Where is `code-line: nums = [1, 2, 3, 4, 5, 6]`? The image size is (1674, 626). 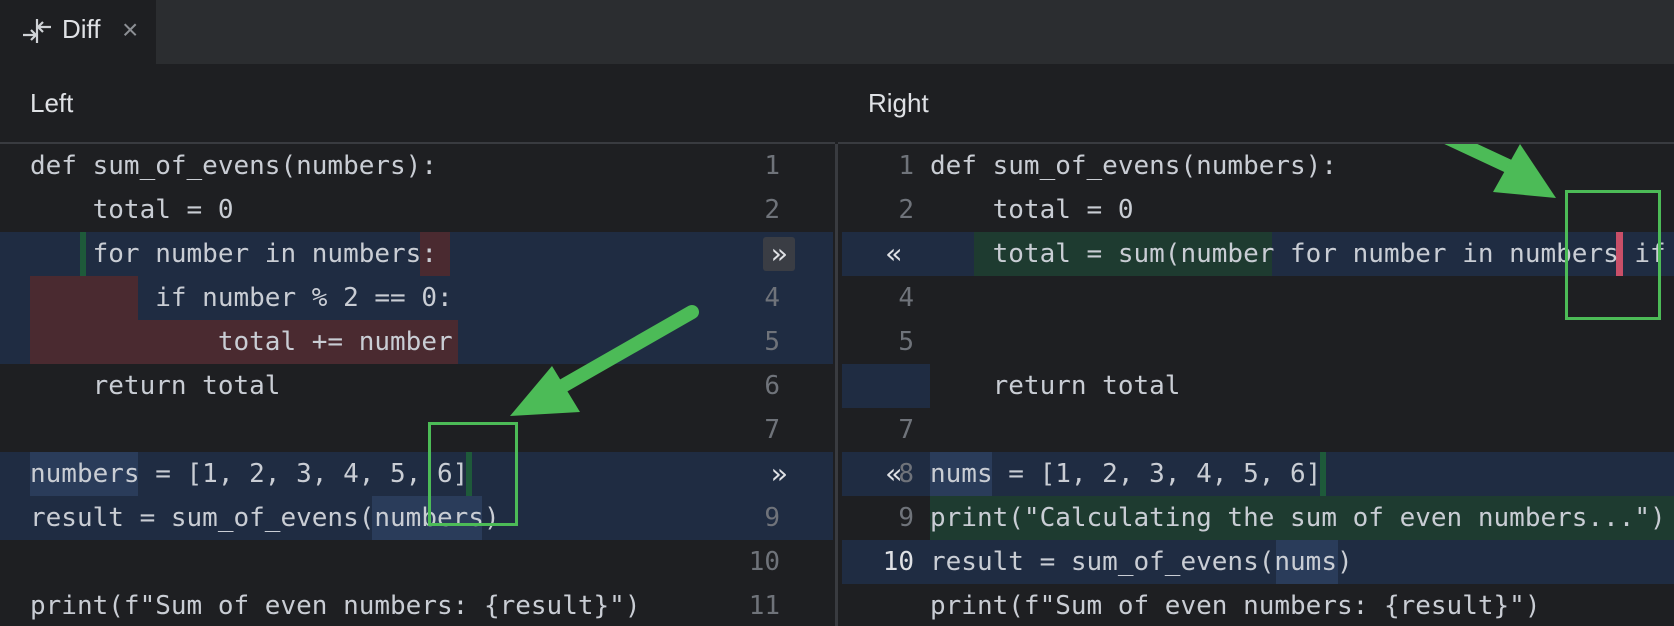
code-line: nums = [1, 2, 3, 4, 5, 6] is located at coordinates (1126, 474).